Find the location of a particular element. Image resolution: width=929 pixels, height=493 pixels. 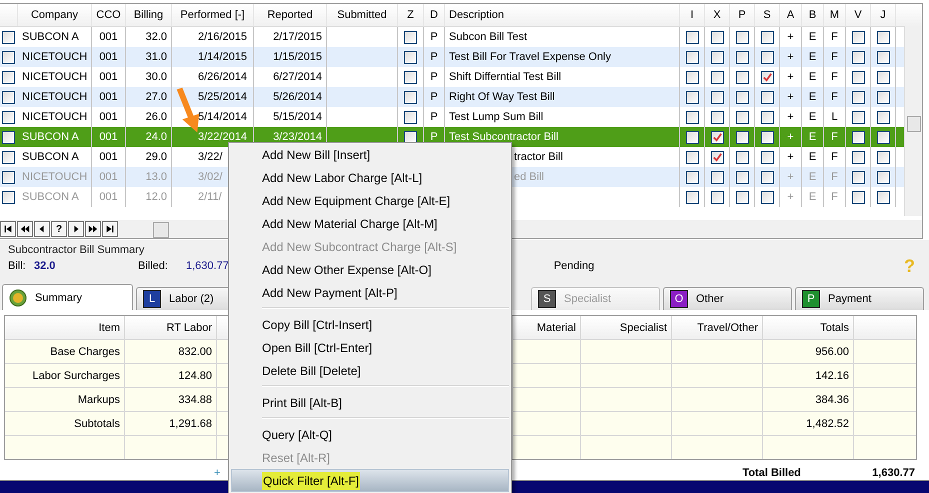

column-header: D is located at coordinates (434, 15).